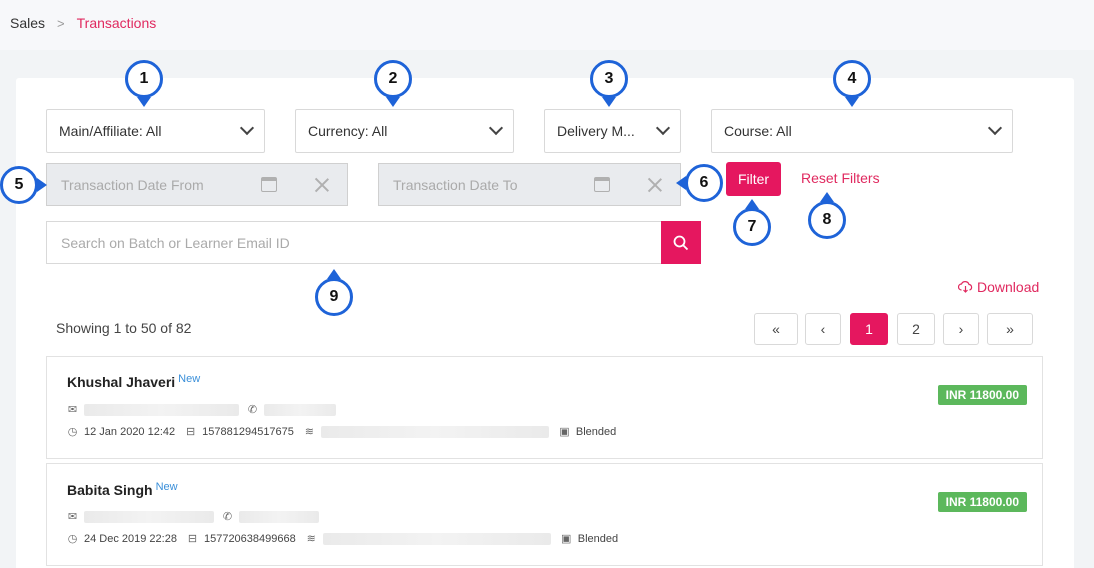  Describe the element at coordinates (869, 329) in the screenshot. I see `page-1-button: 1` at that location.